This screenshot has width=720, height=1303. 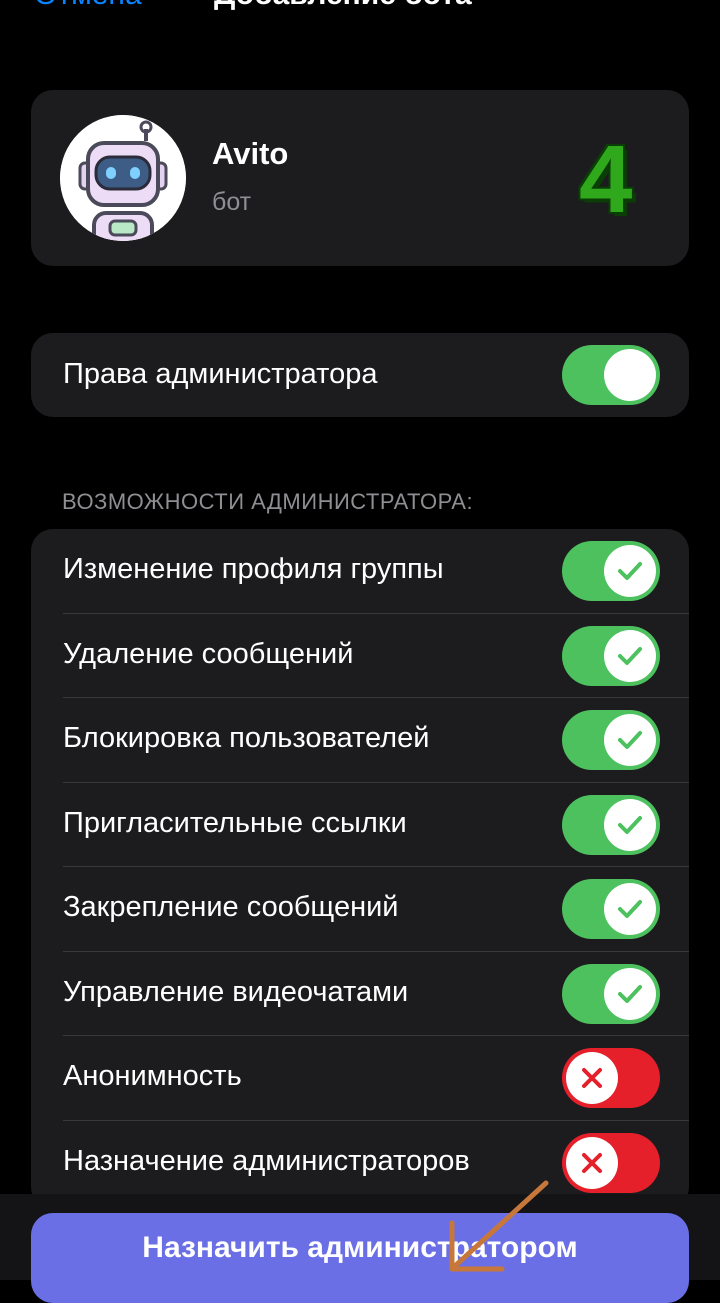 What do you see at coordinates (152, 1076) in the screenshot?
I see `permission-label: Анонимность` at bounding box center [152, 1076].